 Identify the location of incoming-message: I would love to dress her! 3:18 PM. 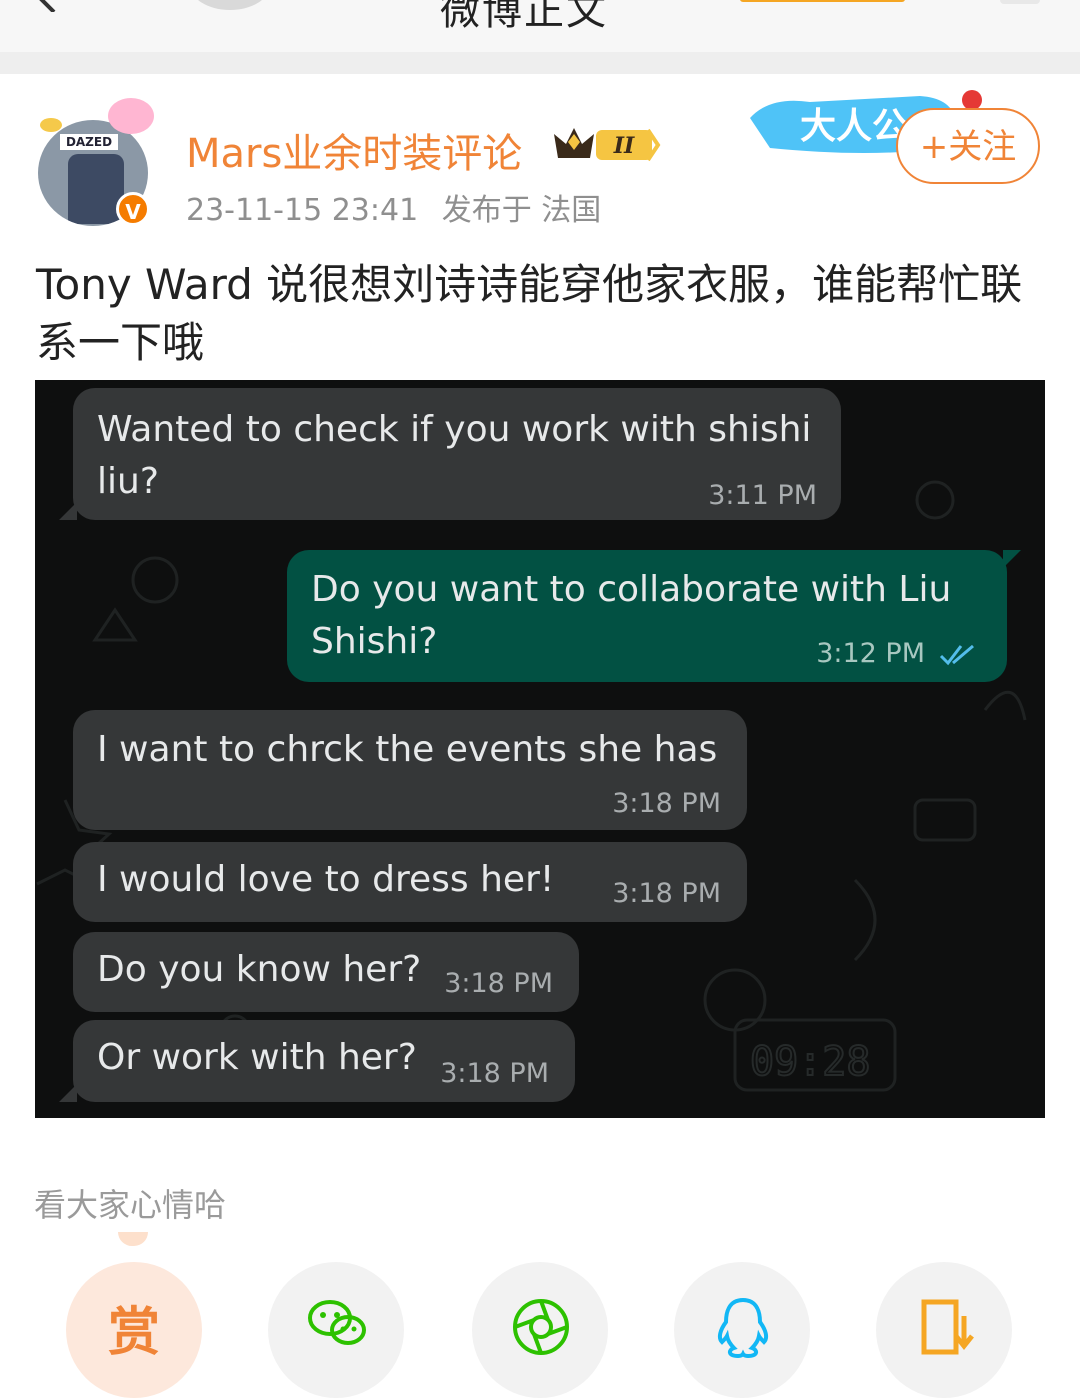
(410, 882).